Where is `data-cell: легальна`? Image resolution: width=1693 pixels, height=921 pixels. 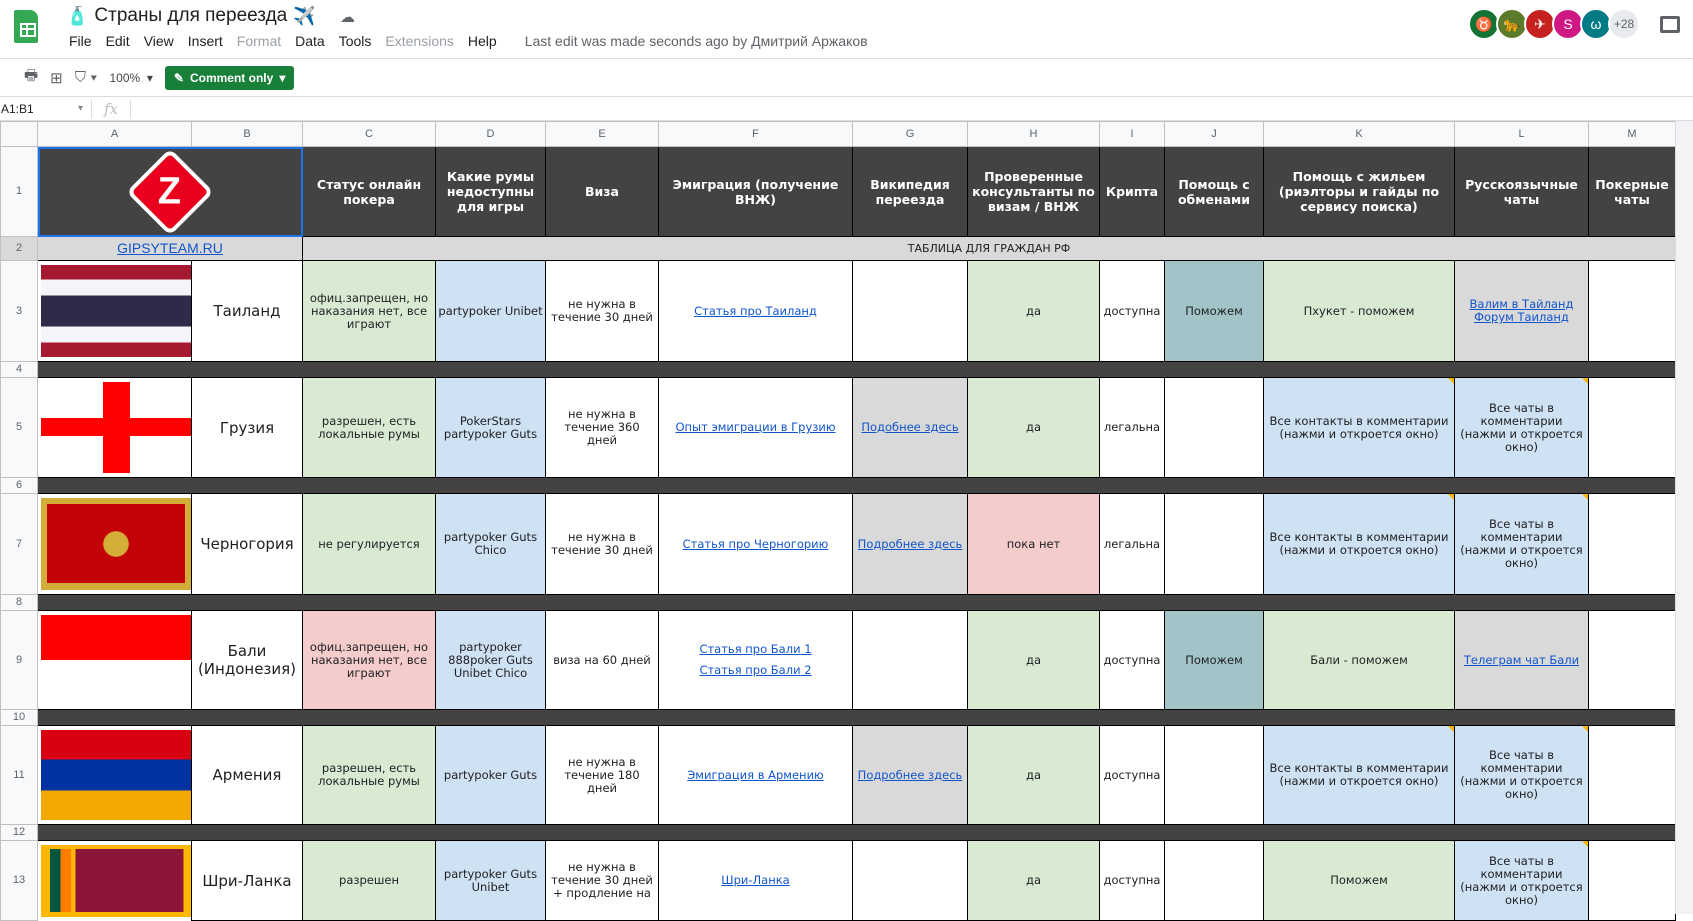
data-cell: легальна is located at coordinates (1132, 544).